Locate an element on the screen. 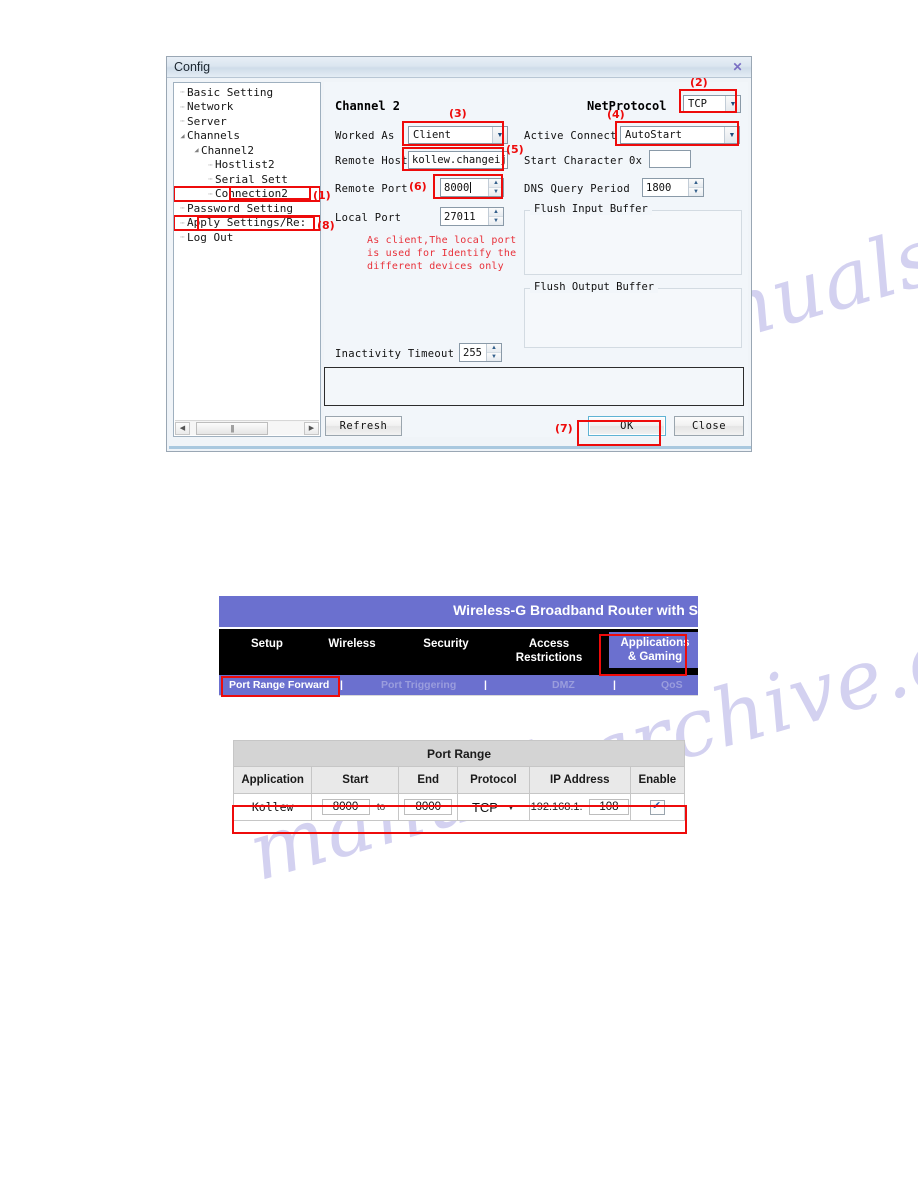 The image size is (918, 1188). table-row: Kollew 8000 to 8000 TCP ▼ 192.168.1. 108 is located at coordinates (459, 807).